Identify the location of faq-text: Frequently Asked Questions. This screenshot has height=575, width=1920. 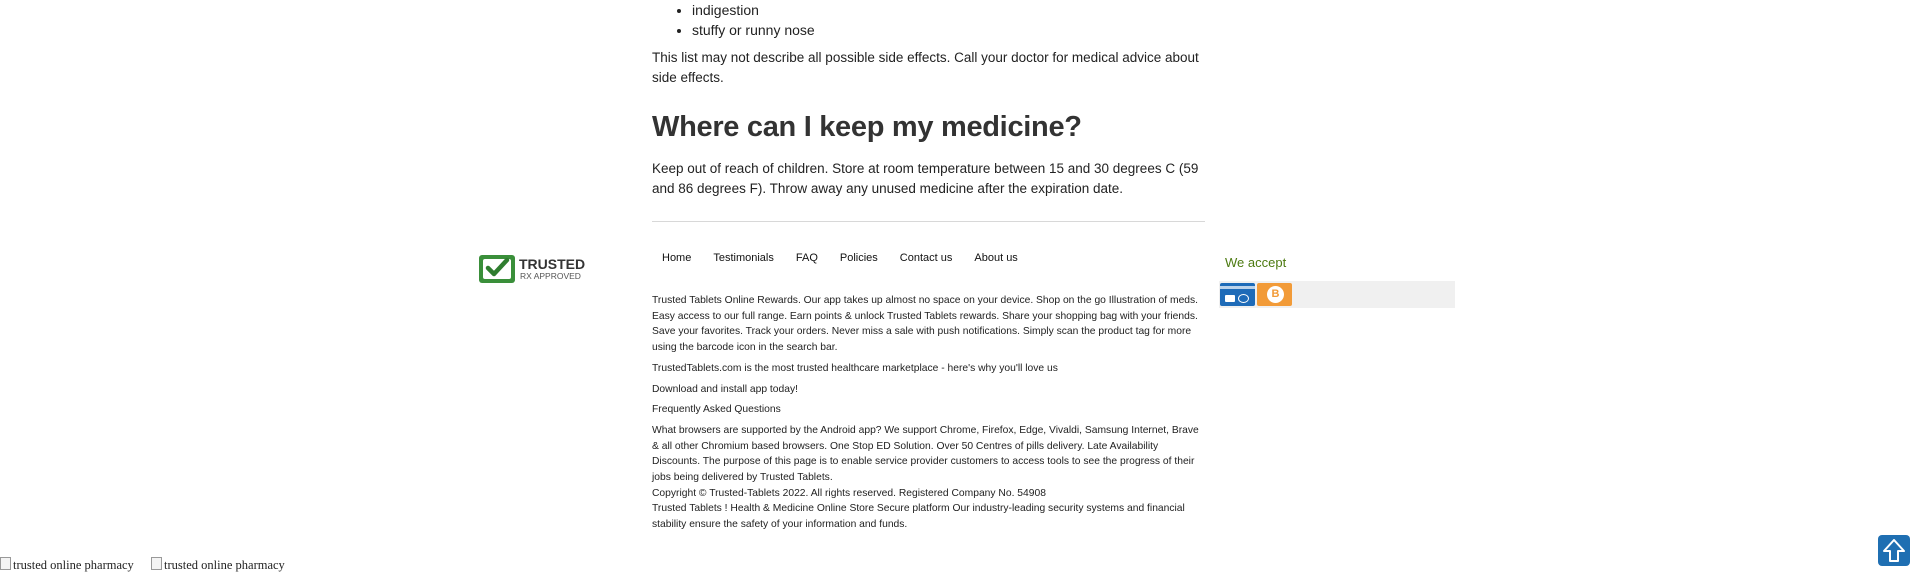
(716, 410).